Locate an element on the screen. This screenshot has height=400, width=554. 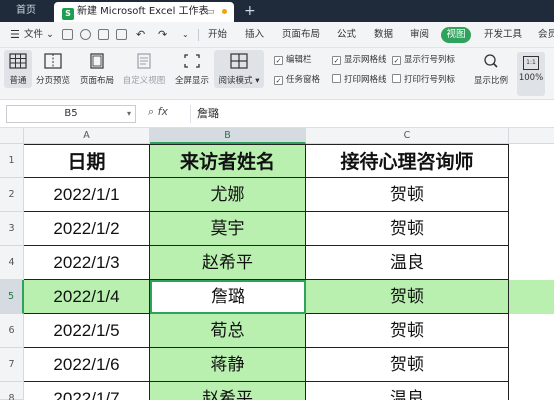
row-header: 3 is located at coordinates (12, 229).